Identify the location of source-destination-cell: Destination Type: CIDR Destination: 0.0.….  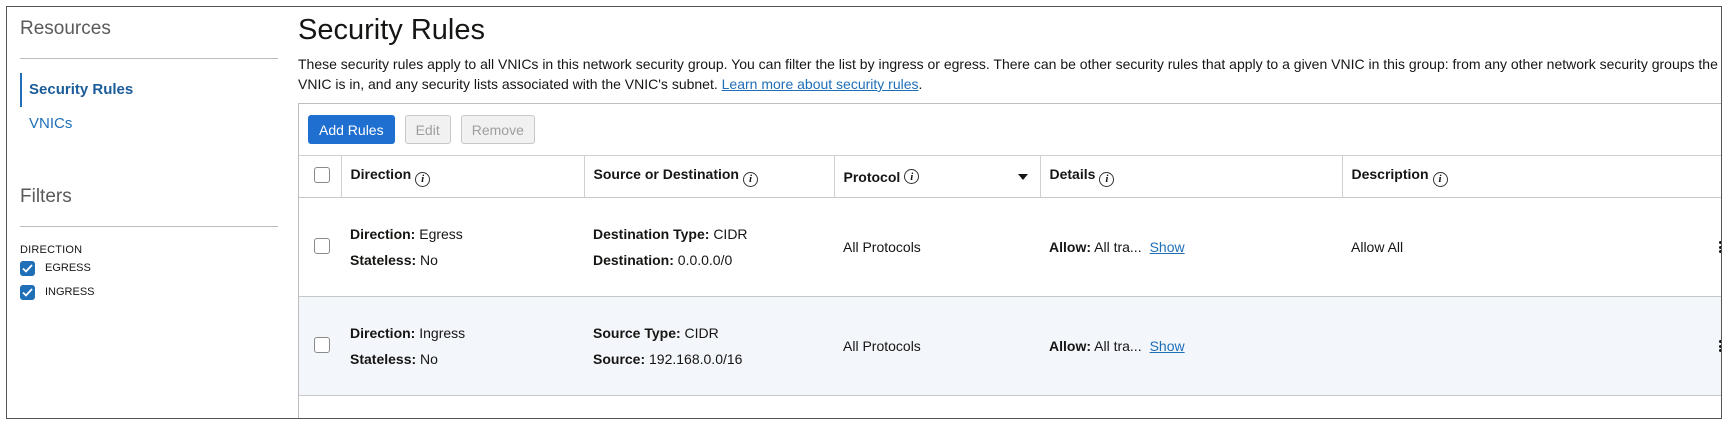
(709, 247).